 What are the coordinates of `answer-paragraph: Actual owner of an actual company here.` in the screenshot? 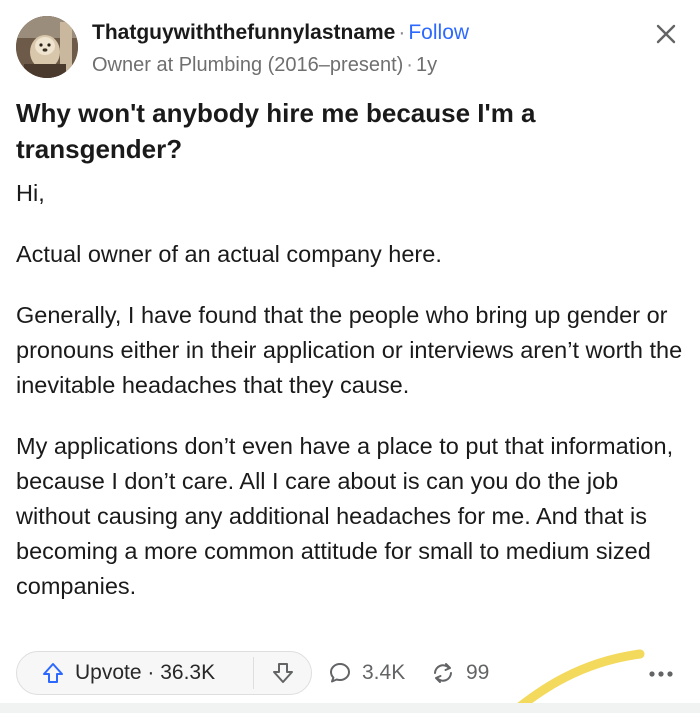 It's located at (229, 254).